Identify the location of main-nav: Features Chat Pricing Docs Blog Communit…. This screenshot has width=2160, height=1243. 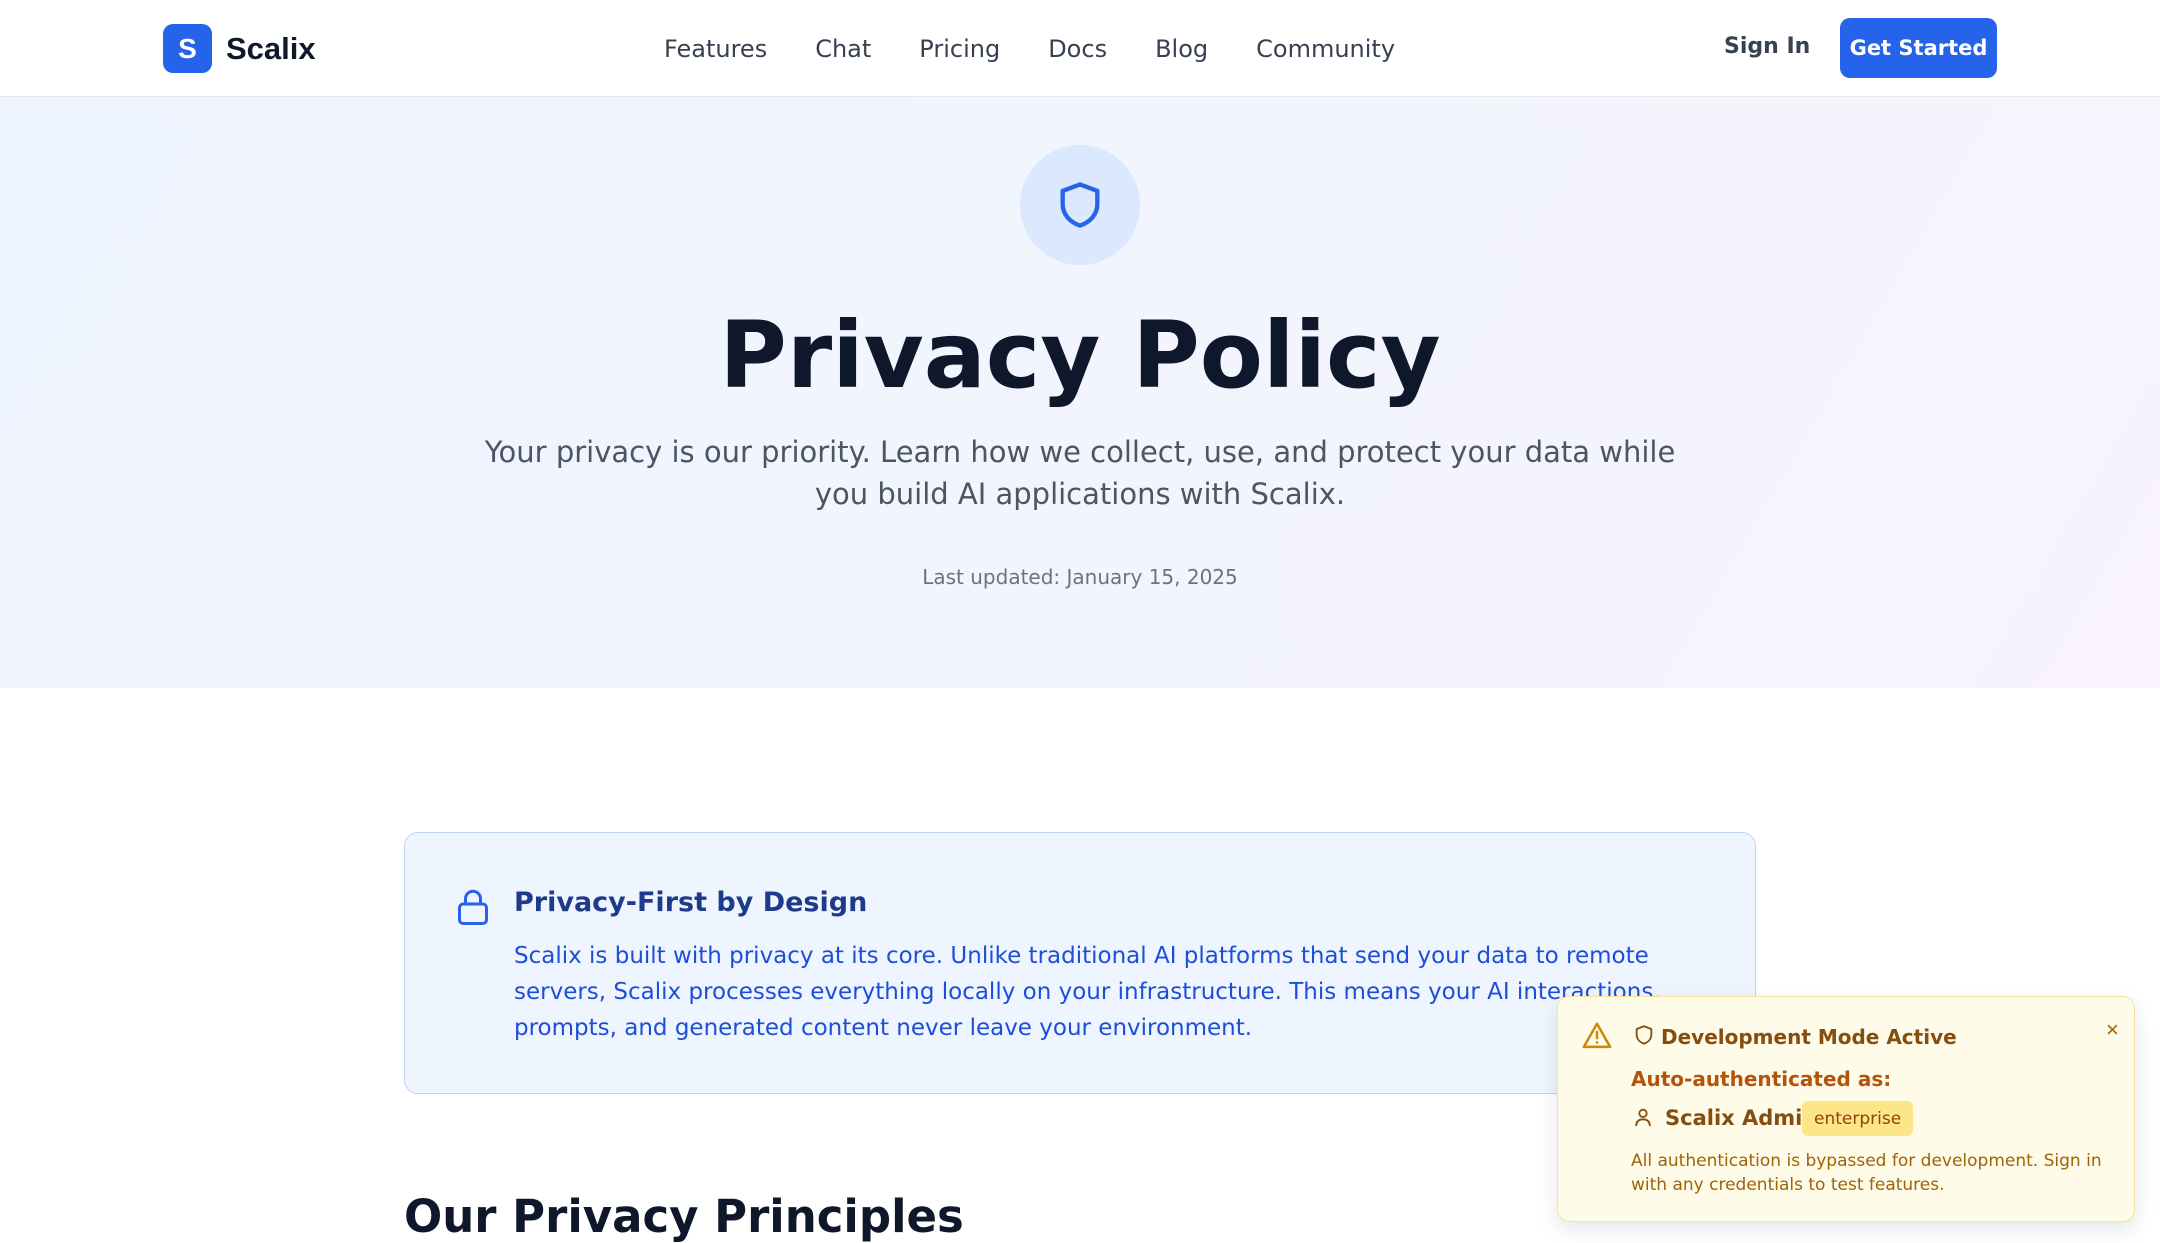
(1053, 48).